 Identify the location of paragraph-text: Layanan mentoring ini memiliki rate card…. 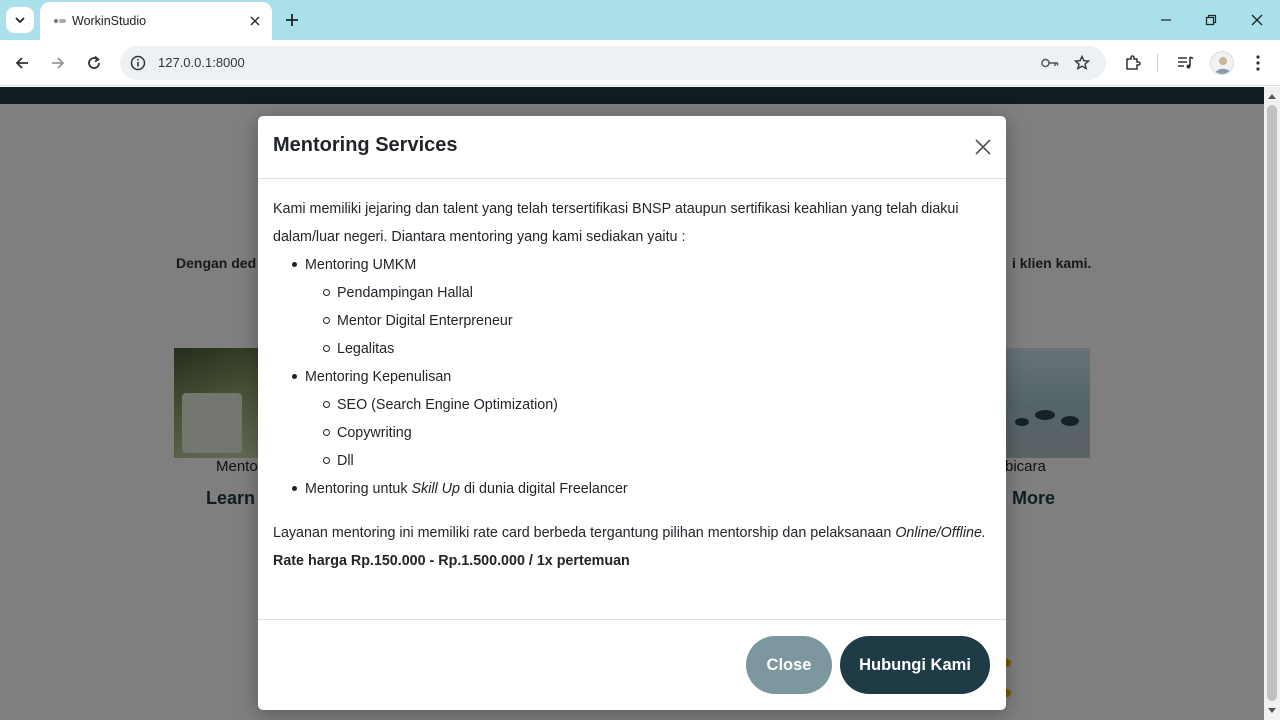
(584, 533).